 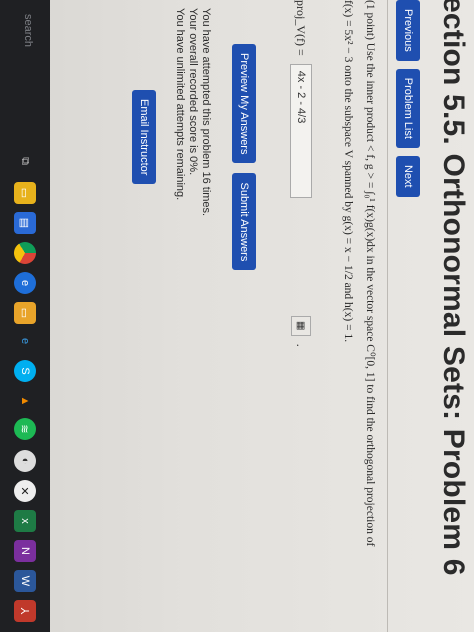 I want to click on media-icon: ◐, so click(x=25, y=461).